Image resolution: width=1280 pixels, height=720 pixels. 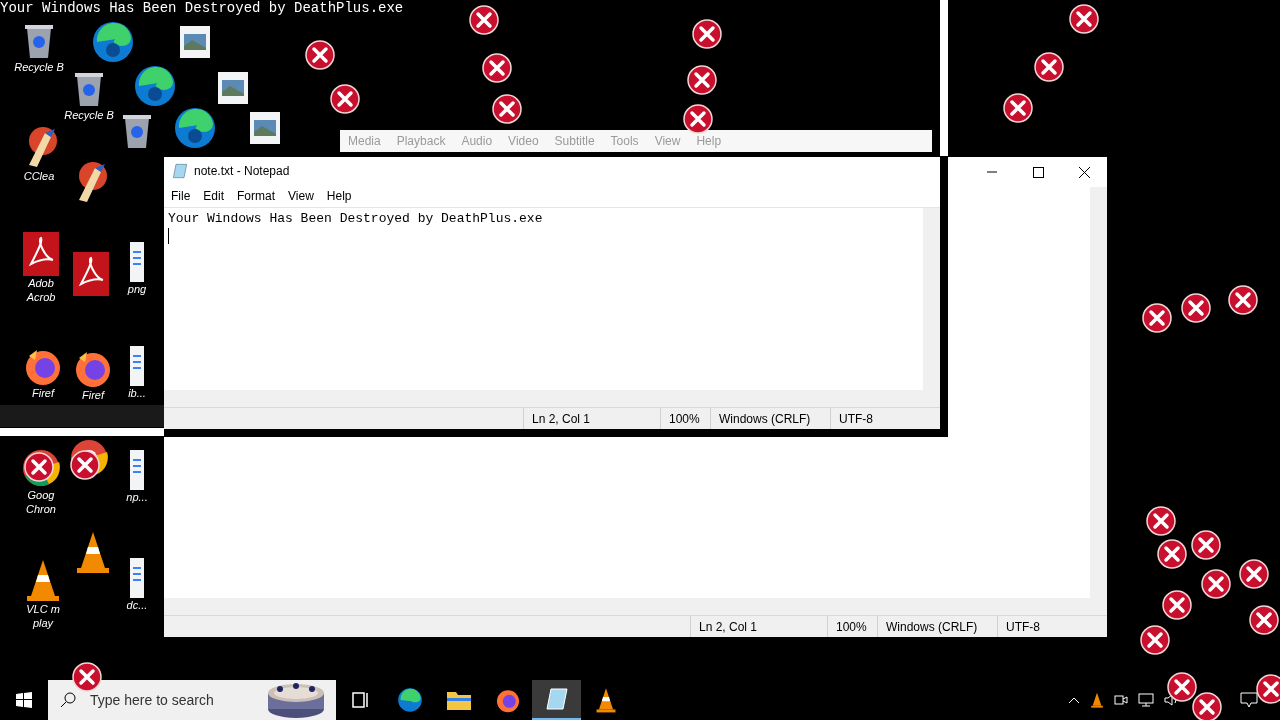 I want to click on desktop-icon-label: CClea, so click(x=39, y=176).